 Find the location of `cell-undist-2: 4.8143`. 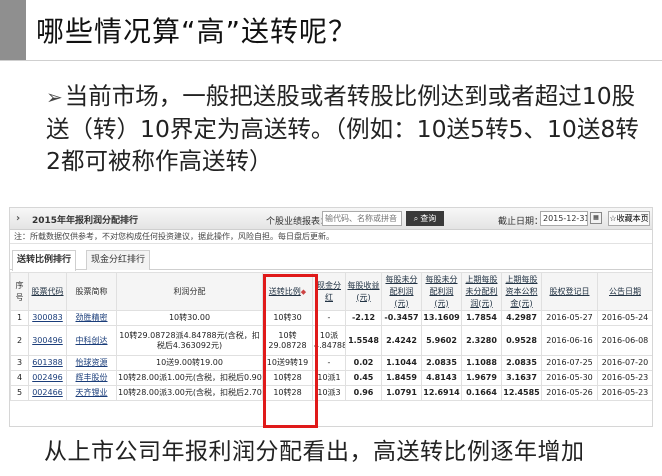

cell-undist-2: 4.8143 is located at coordinates (441, 378).